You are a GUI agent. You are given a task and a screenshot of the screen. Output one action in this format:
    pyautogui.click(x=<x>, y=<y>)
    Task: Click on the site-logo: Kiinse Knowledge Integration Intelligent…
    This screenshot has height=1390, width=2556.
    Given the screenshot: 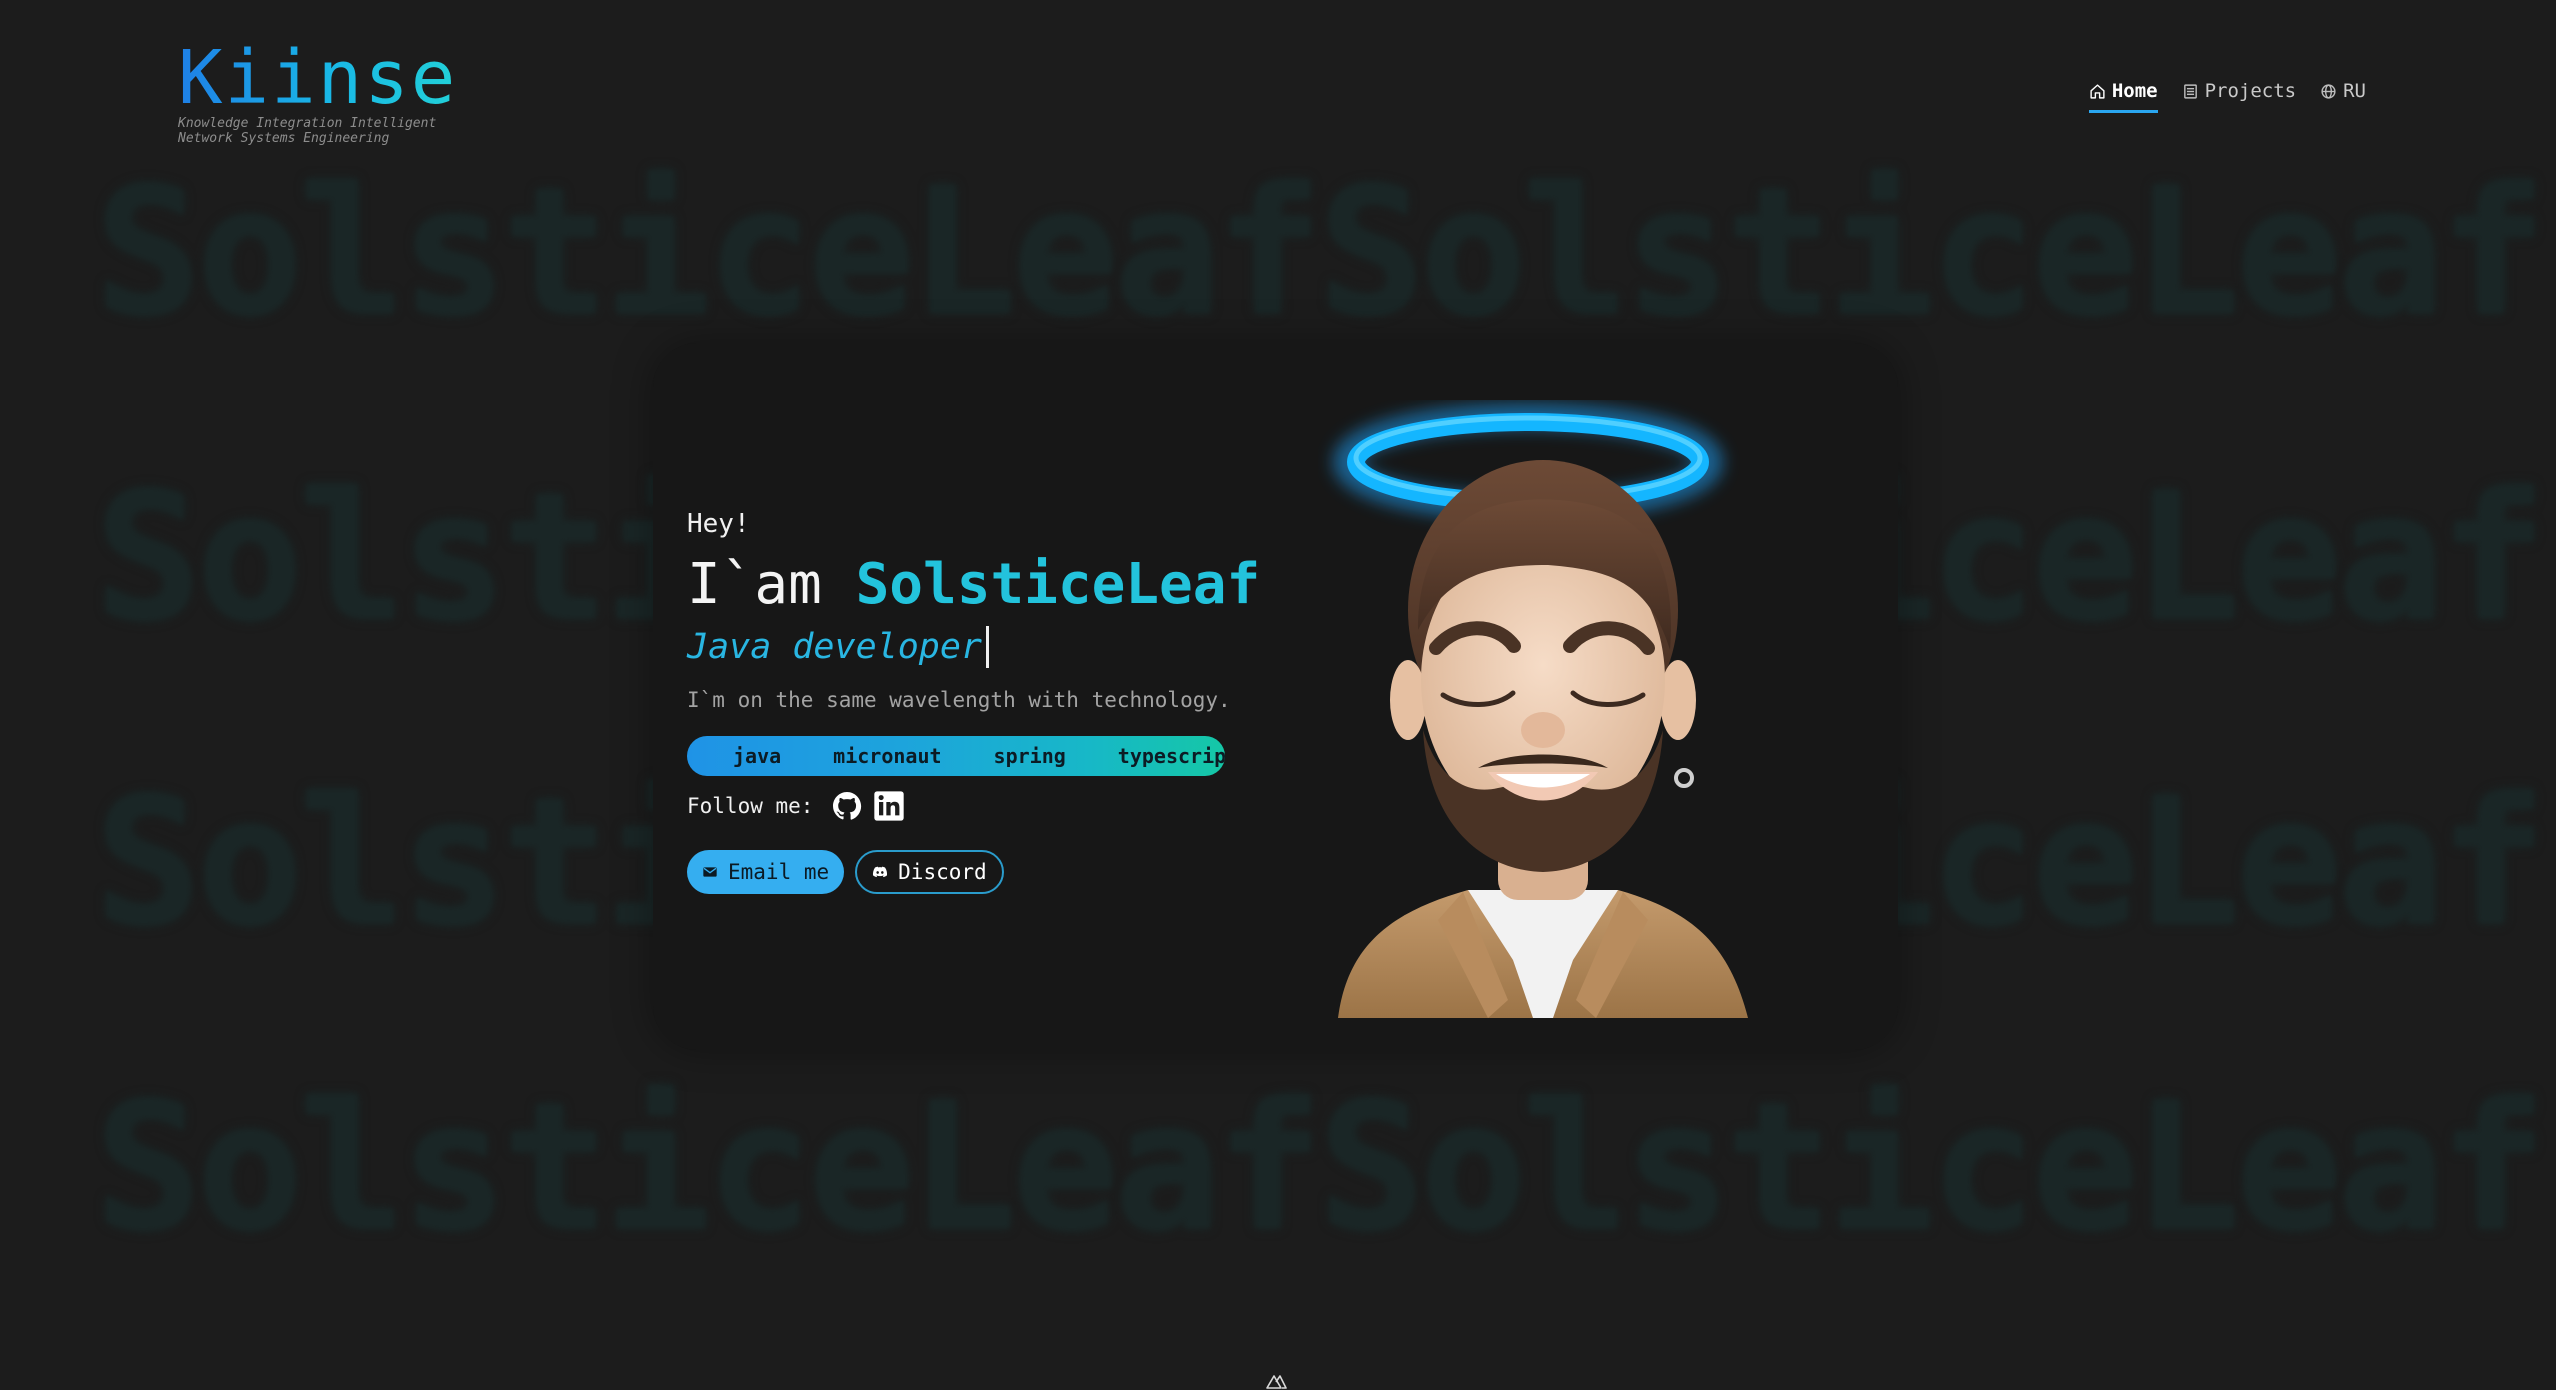 What is the action you would take?
    pyautogui.click(x=317, y=91)
    